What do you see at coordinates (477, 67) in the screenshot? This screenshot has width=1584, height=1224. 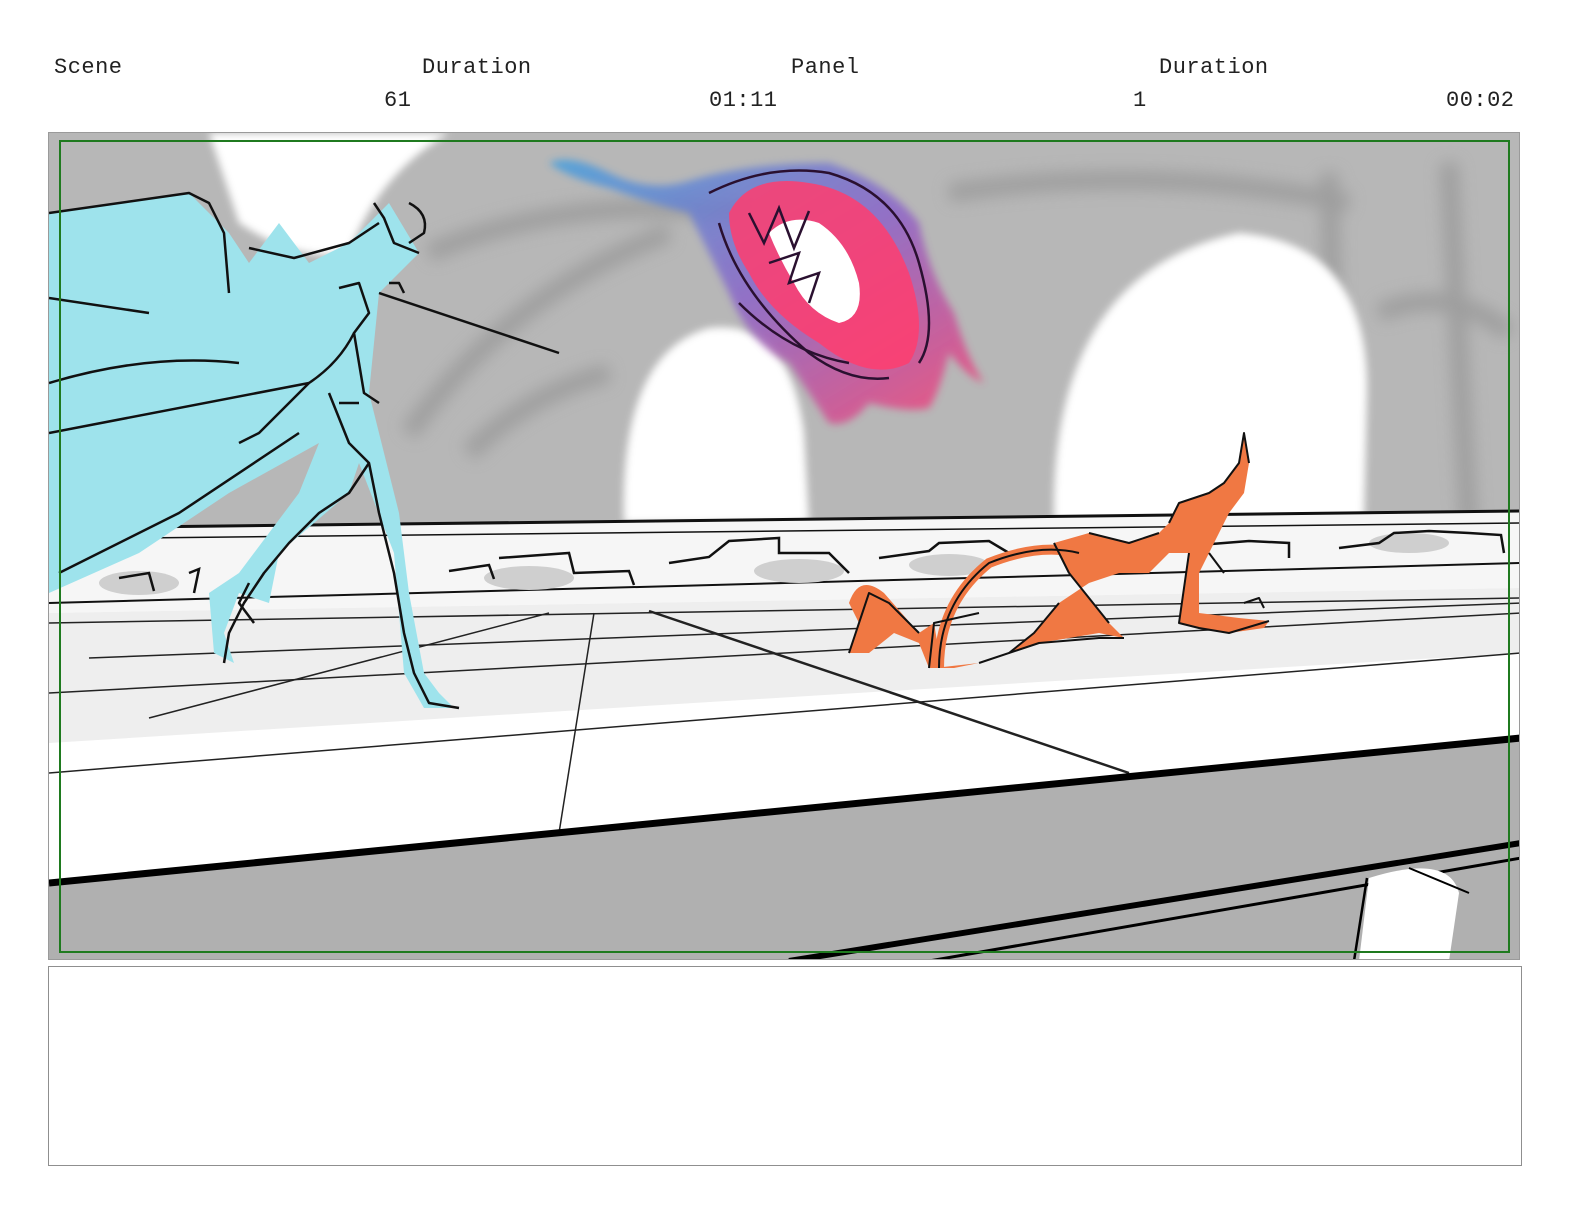 I see `scene-duration-label: Duration` at bounding box center [477, 67].